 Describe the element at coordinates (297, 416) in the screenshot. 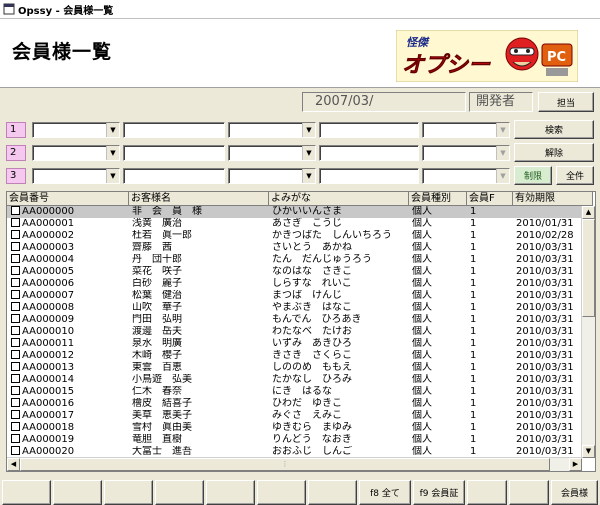

I see `table-row: AA000017 美草 恵美子 みぐさ えみこ 個人 1 2010/03/31` at that location.